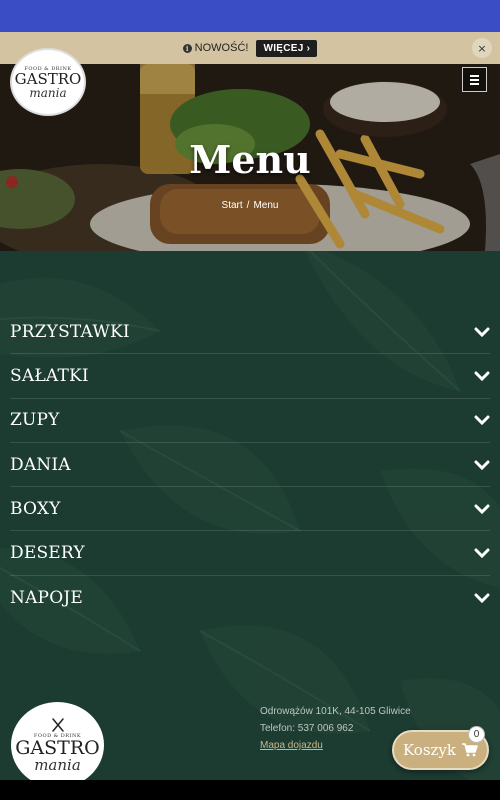  I want to click on category-label: DESERY, so click(47, 553).